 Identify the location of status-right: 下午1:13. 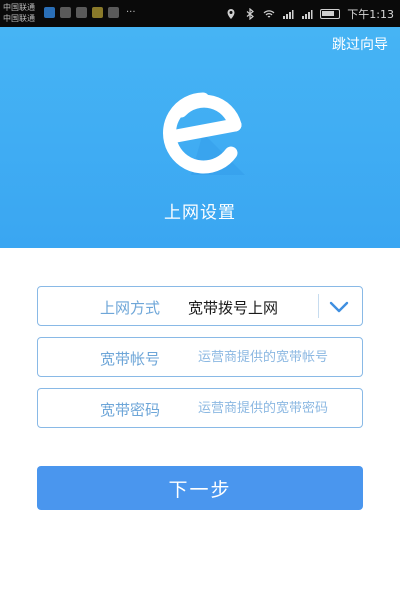
(309, 14).